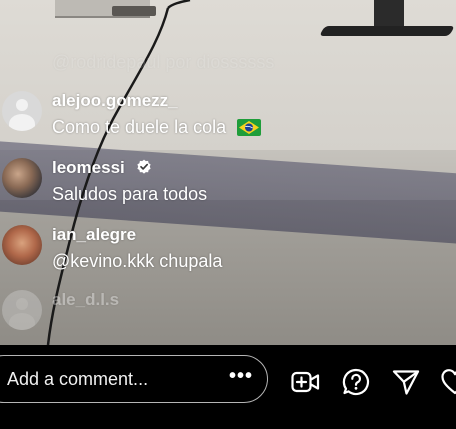 The height and width of the screenshot is (429, 456). I want to click on comment-username: ale_d.l.s, so click(86, 299).